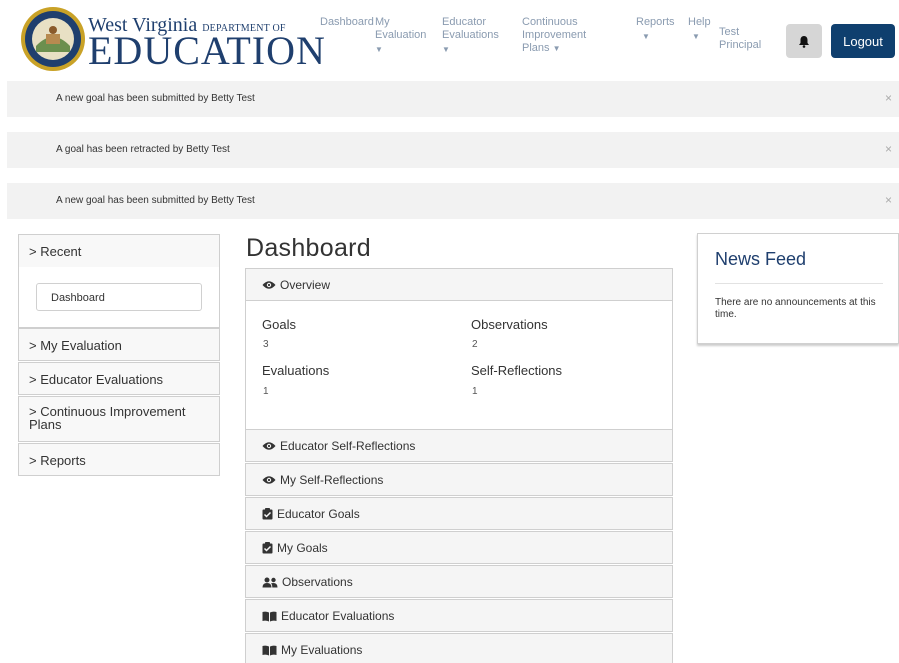  Describe the element at coordinates (348, 446) in the screenshot. I see `panel-title: Educator Self-Reflections` at that location.